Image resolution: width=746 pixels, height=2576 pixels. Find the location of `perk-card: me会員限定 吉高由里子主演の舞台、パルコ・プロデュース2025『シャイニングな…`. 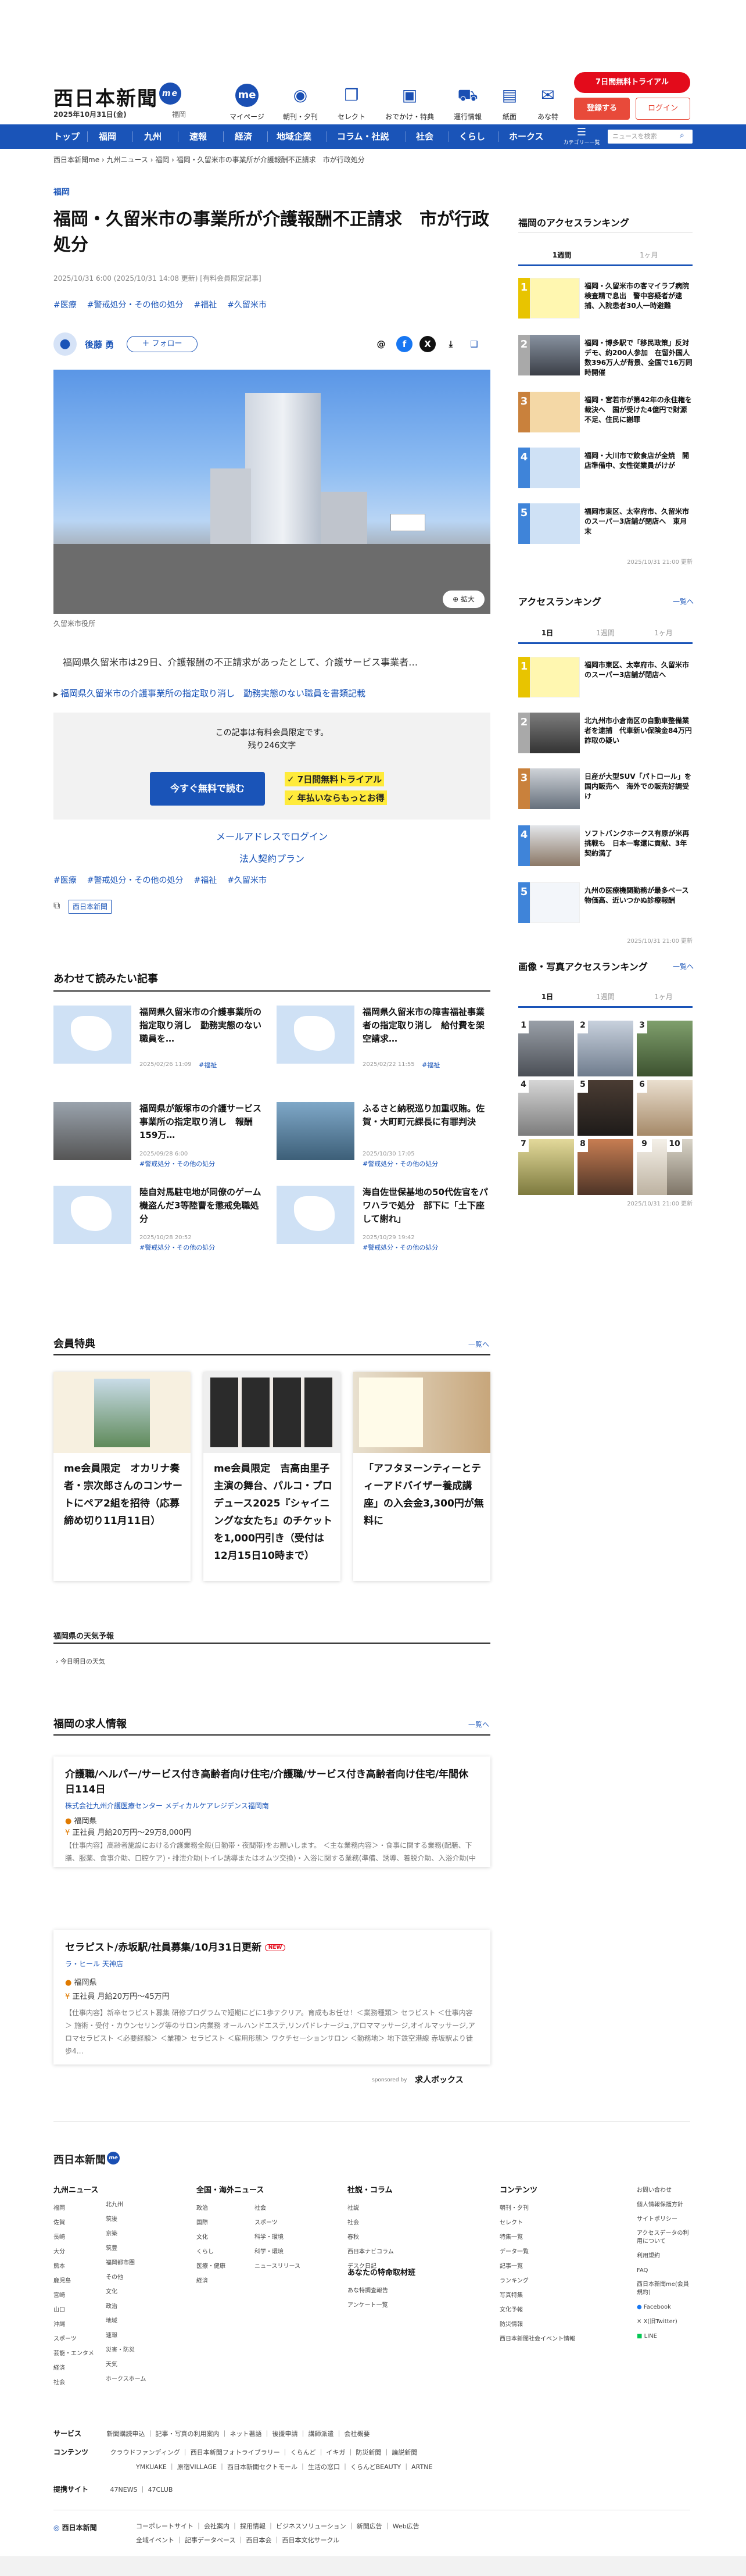

perk-card: me会員限定 吉高由里子主演の舞台、パルコ・プロデュース2025『シャイニングな… is located at coordinates (271, 1476).